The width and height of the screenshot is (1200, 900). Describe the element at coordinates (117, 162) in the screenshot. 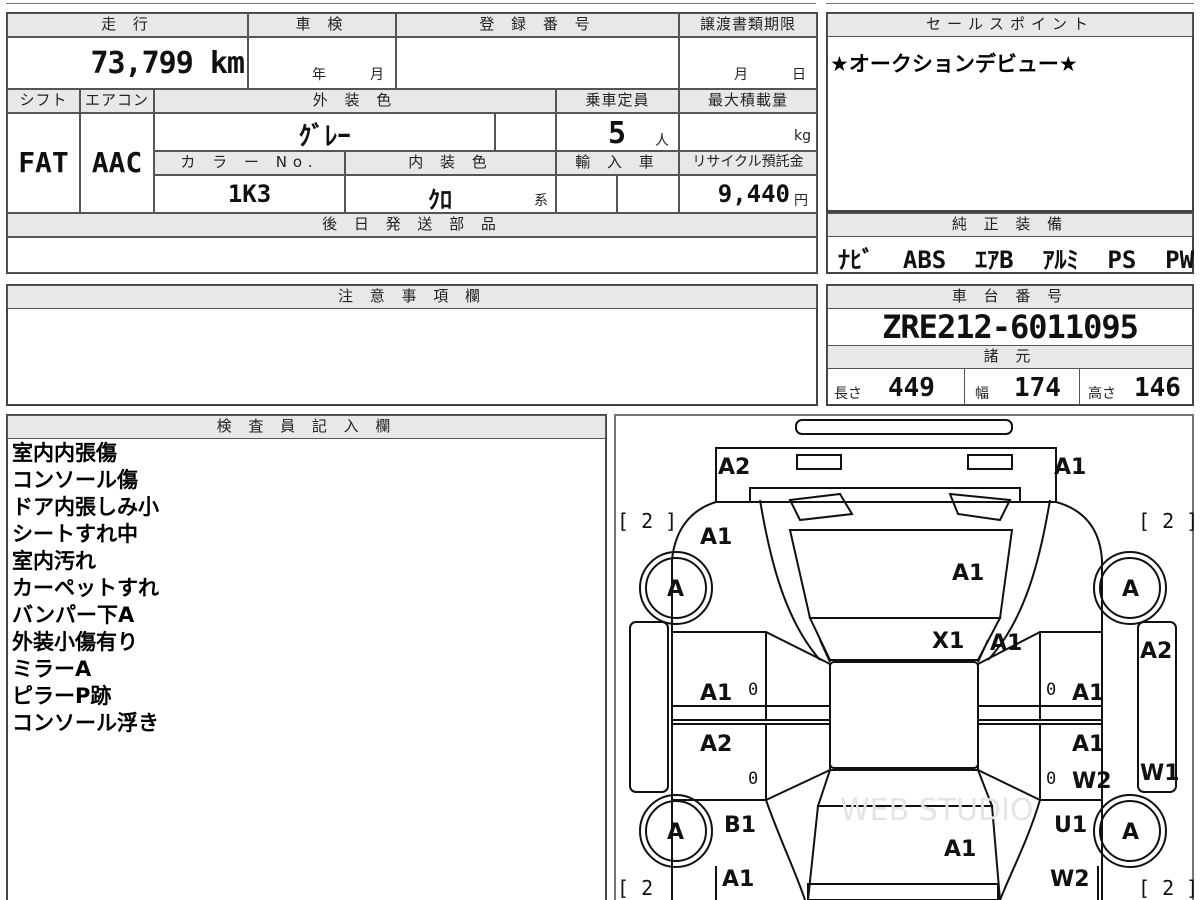

I see `ac-value: AAC` at that location.